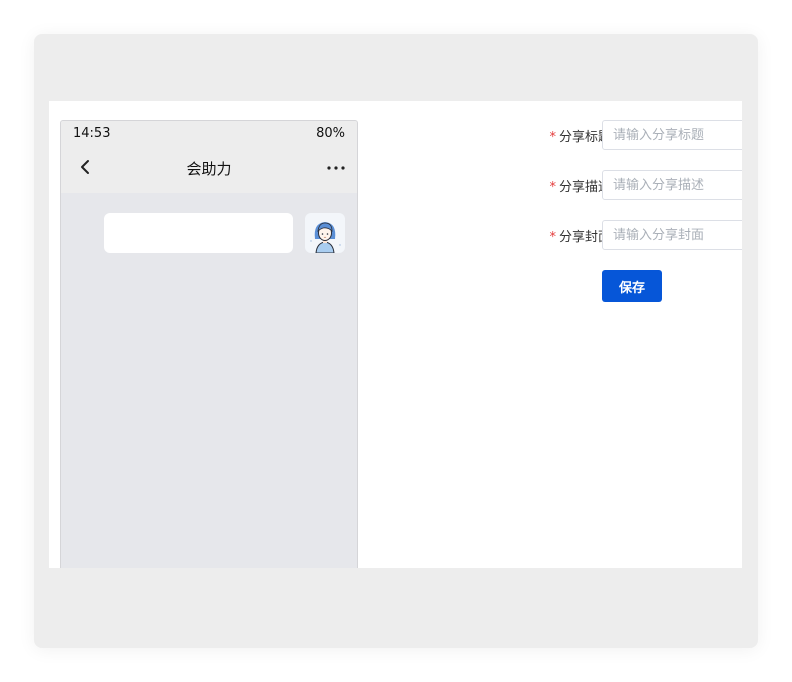  What do you see at coordinates (198, 233) in the screenshot?
I see `share-message-bubble` at bounding box center [198, 233].